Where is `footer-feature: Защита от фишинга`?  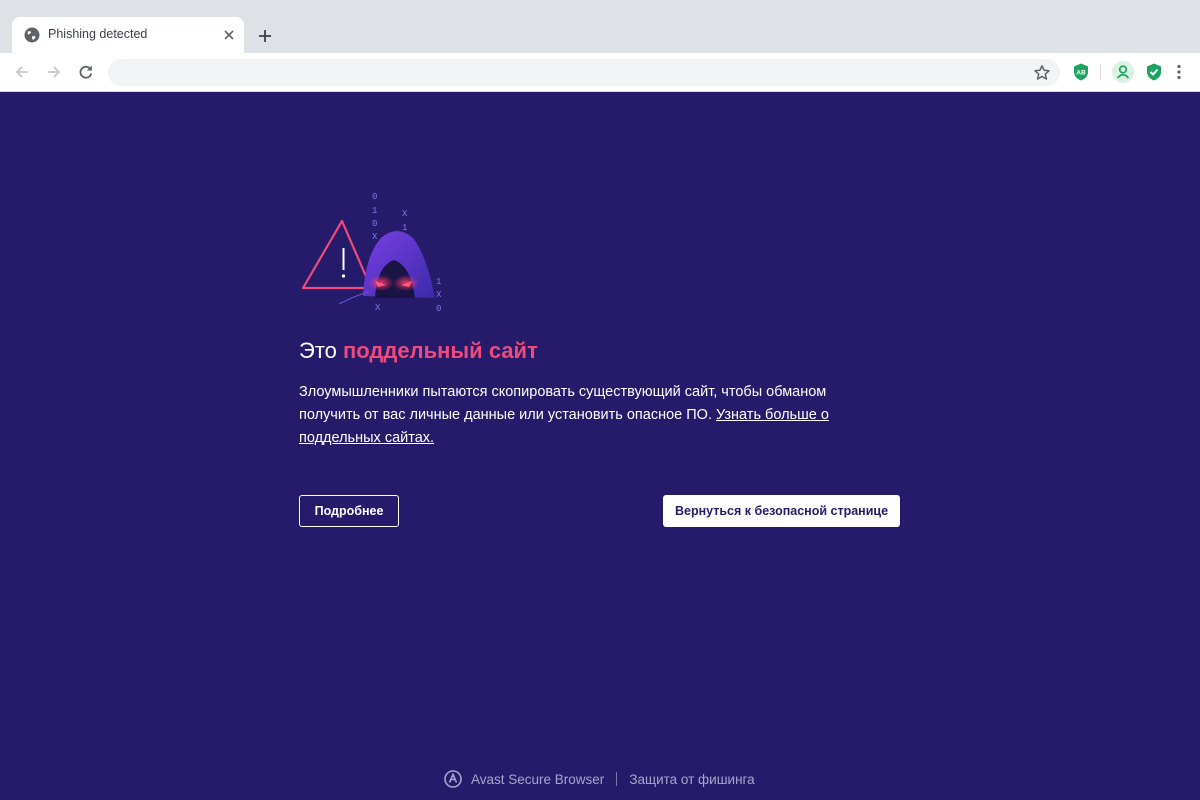 footer-feature: Защита от фишинга is located at coordinates (692, 779).